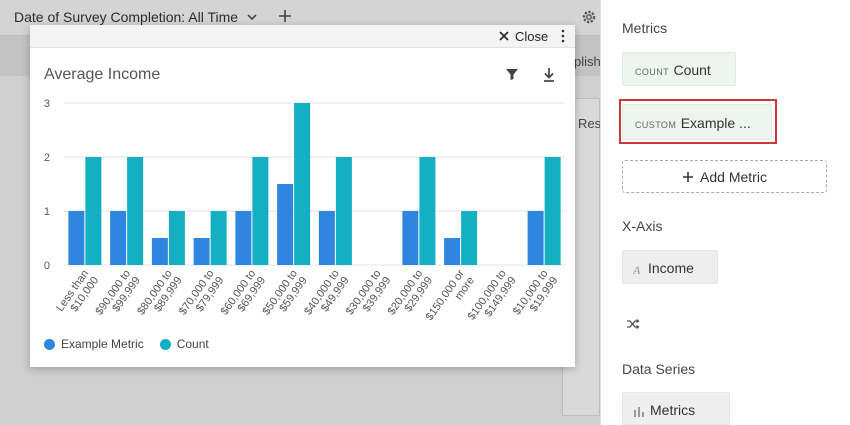 The width and height of the screenshot is (850, 425). Describe the element at coordinates (639, 411) in the screenshot. I see `bar-chart-icon` at that location.